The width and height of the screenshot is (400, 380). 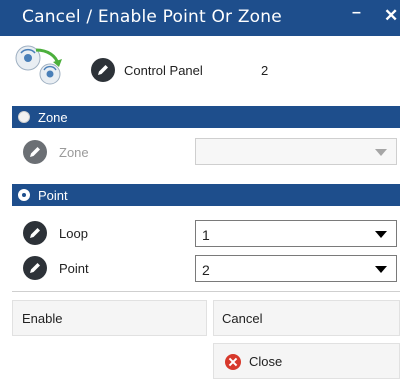 What do you see at coordinates (266, 361) in the screenshot?
I see `close-button-label: Close` at bounding box center [266, 361].